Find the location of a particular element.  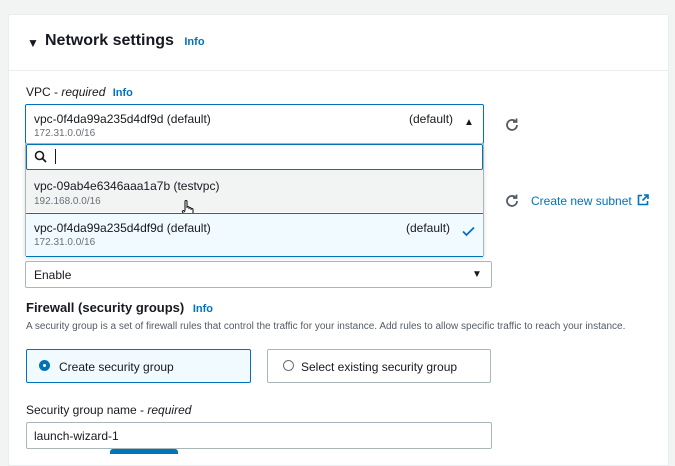

section-title: Network settings Info is located at coordinates (125, 40).